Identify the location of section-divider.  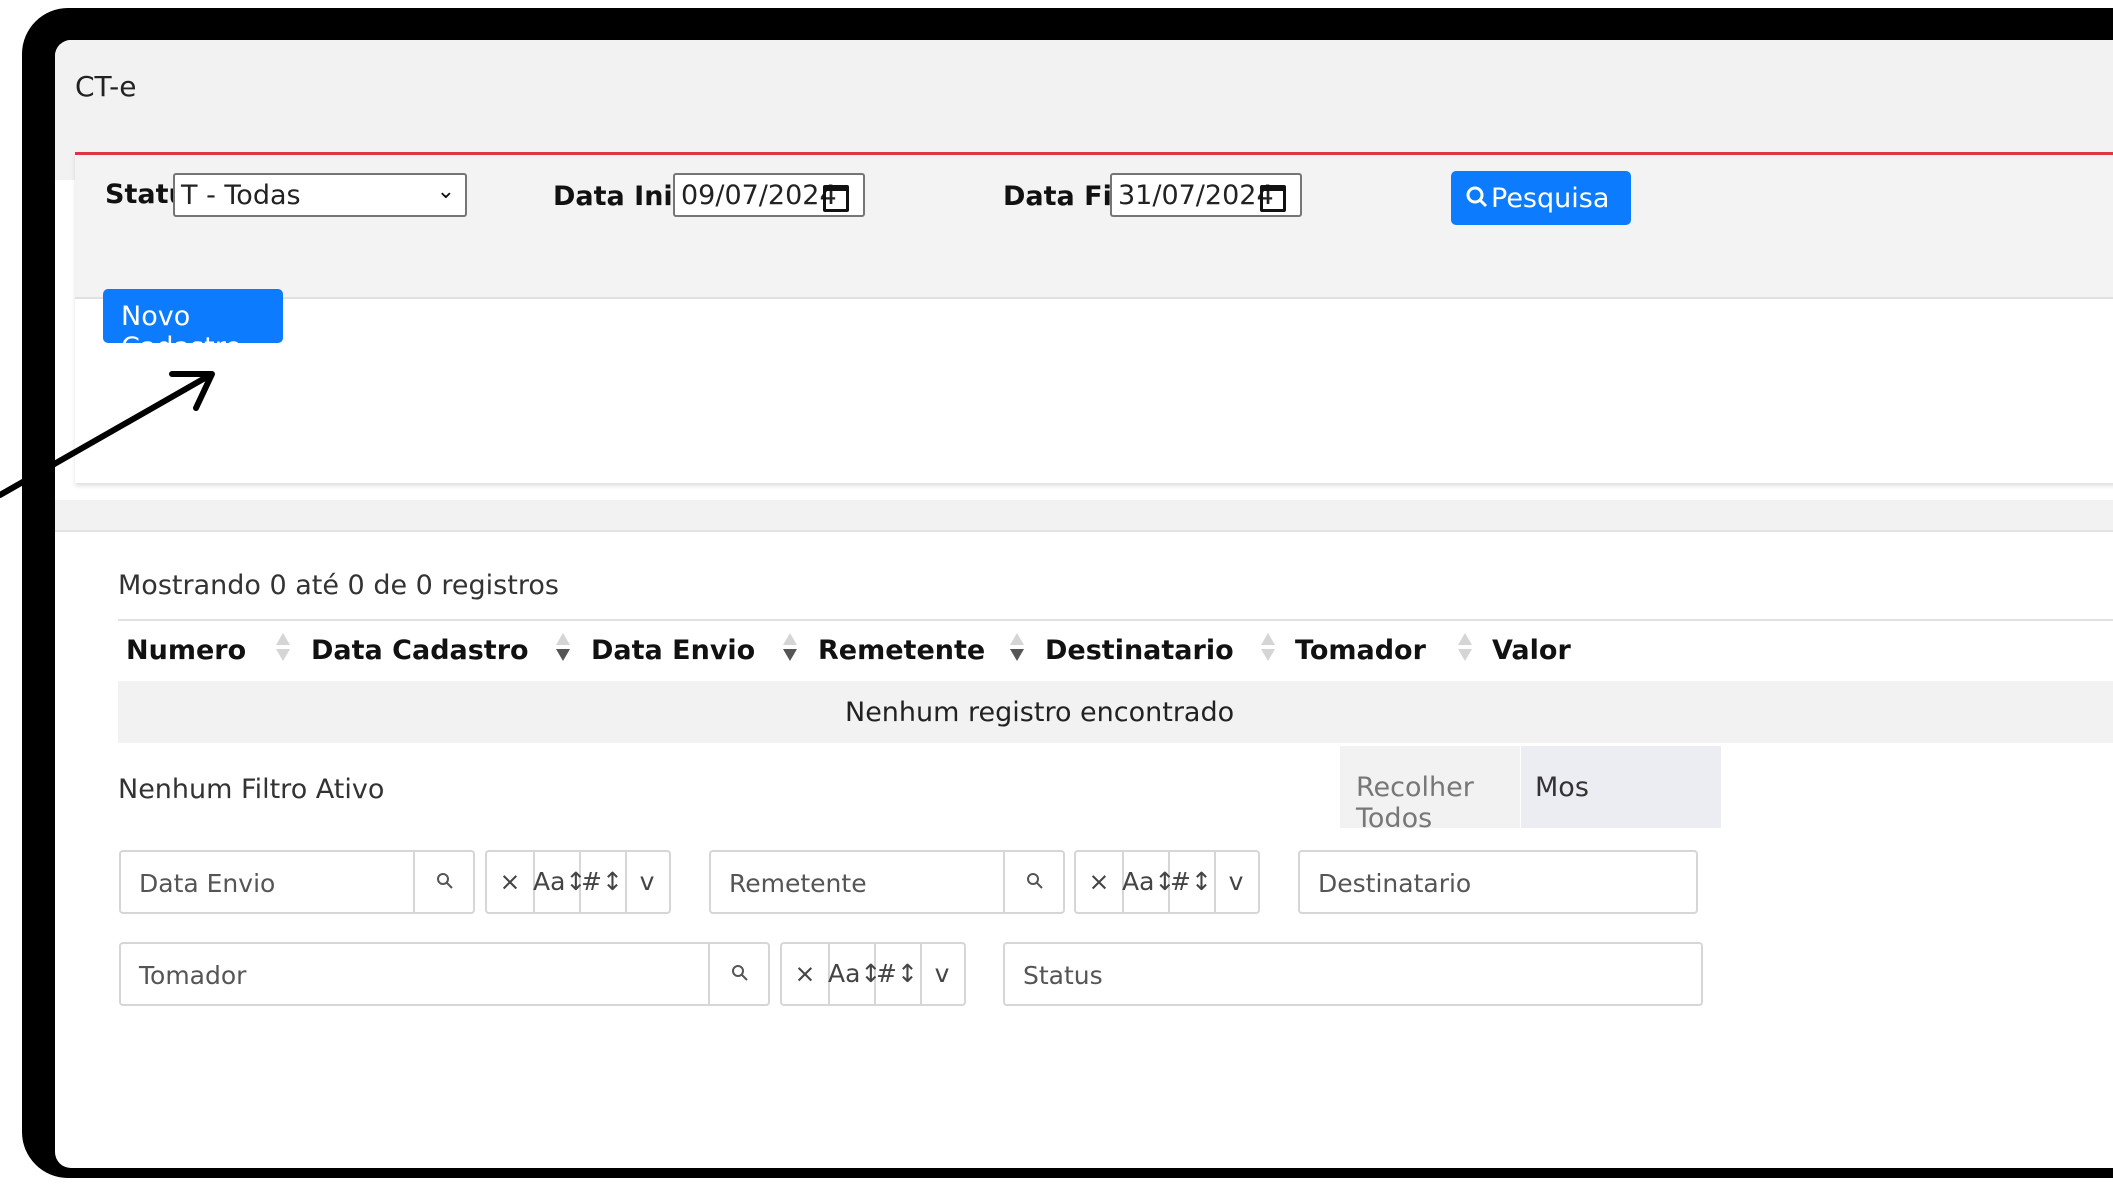
(1084, 516).